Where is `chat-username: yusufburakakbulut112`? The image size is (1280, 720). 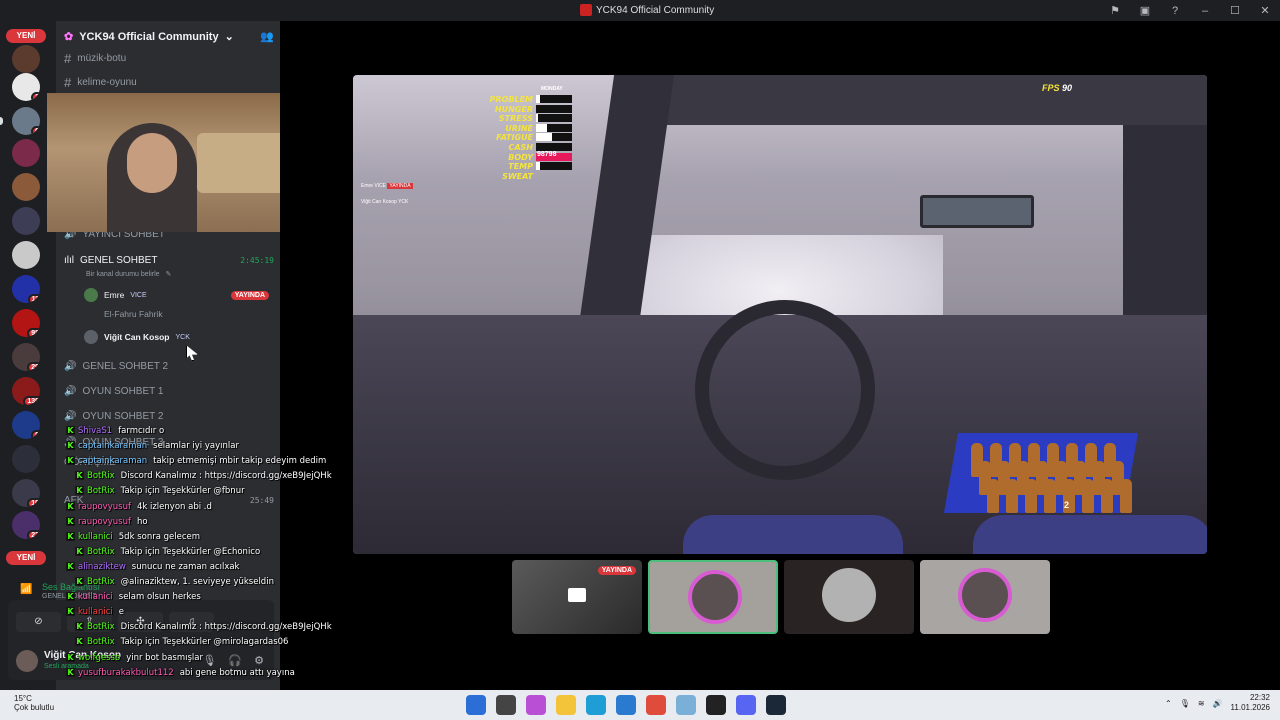
chat-username: yusufburakakbulut112 is located at coordinates (126, 673).